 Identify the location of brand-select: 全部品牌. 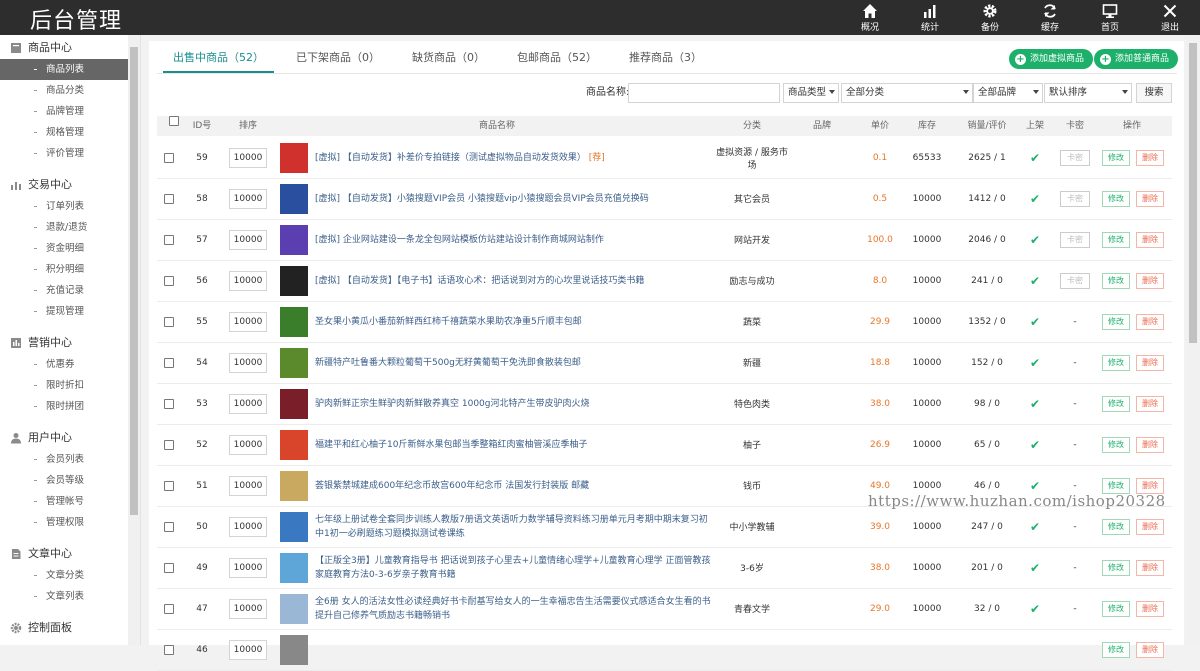
(1008, 93).